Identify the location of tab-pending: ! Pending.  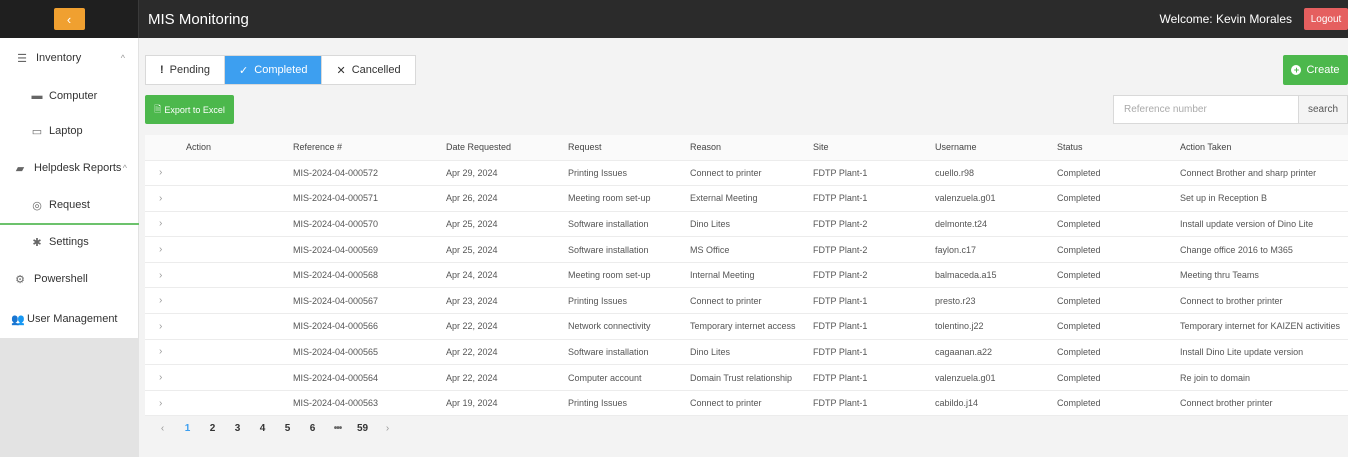
(186, 70).